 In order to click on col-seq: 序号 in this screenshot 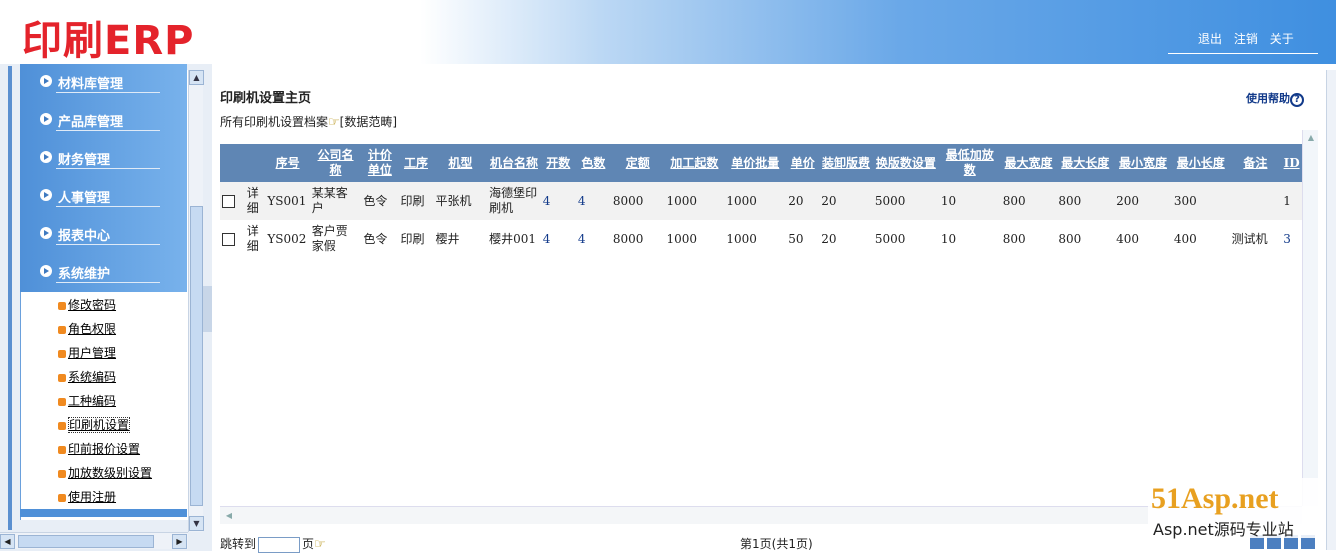, I will do `click(287, 163)`.